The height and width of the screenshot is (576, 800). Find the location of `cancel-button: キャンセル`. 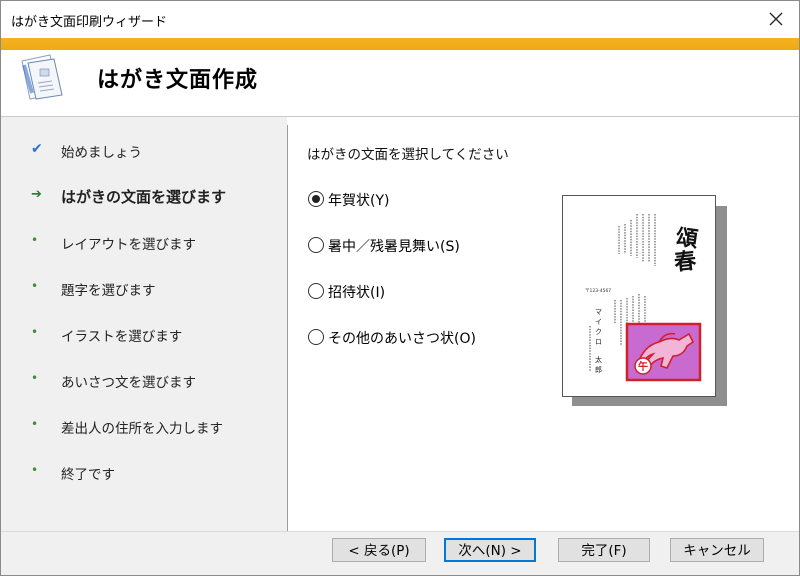

cancel-button: キャンセル is located at coordinates (717, 550).